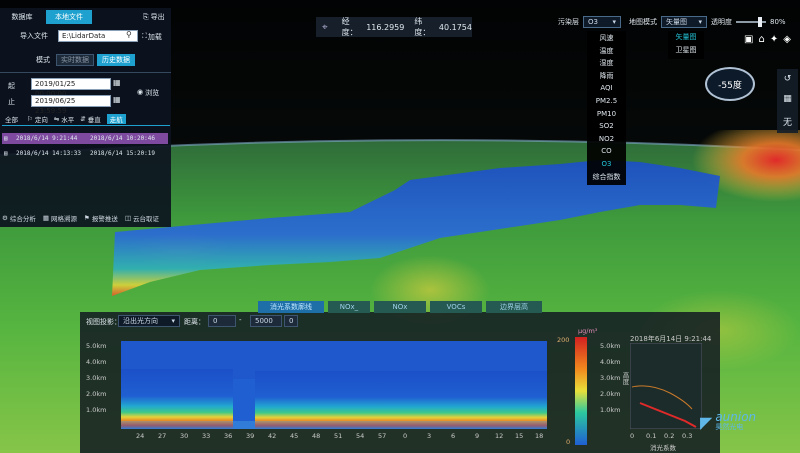  What do you see at coordinates (291, 321) in the screenshot?
I see `distance-extra-input: 0` at bounding box center [291, 321].